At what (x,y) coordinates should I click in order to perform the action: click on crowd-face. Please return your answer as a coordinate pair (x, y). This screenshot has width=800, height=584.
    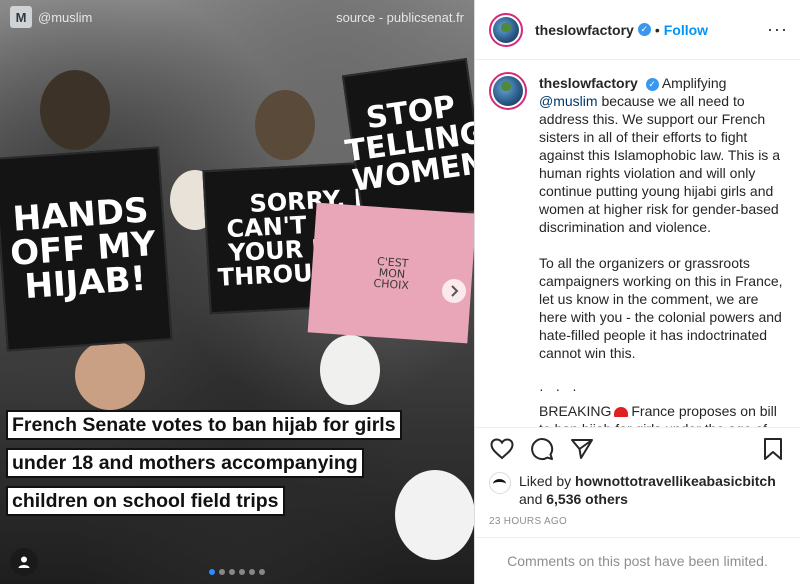
    Looking at the image, I should click on (110, 375).